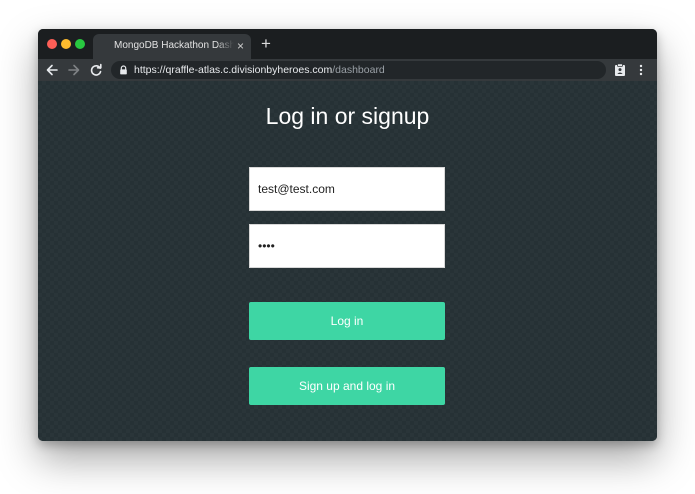  Describe the element at coordinates (347, 116) in the screenshot. I see `page-title: Log in or signup` at that location.